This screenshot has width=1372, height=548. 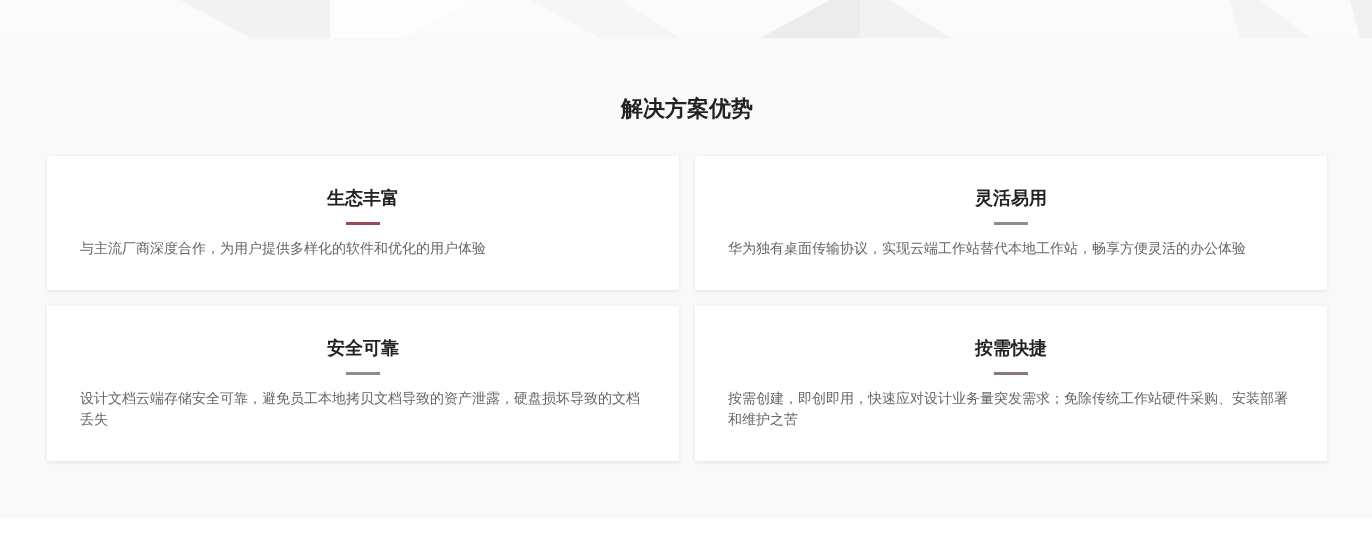 What do you see at coordinates (1011, 198) in the screenshot?
I see `card-title: 灵活易用` at bounding box center [1011, 198].